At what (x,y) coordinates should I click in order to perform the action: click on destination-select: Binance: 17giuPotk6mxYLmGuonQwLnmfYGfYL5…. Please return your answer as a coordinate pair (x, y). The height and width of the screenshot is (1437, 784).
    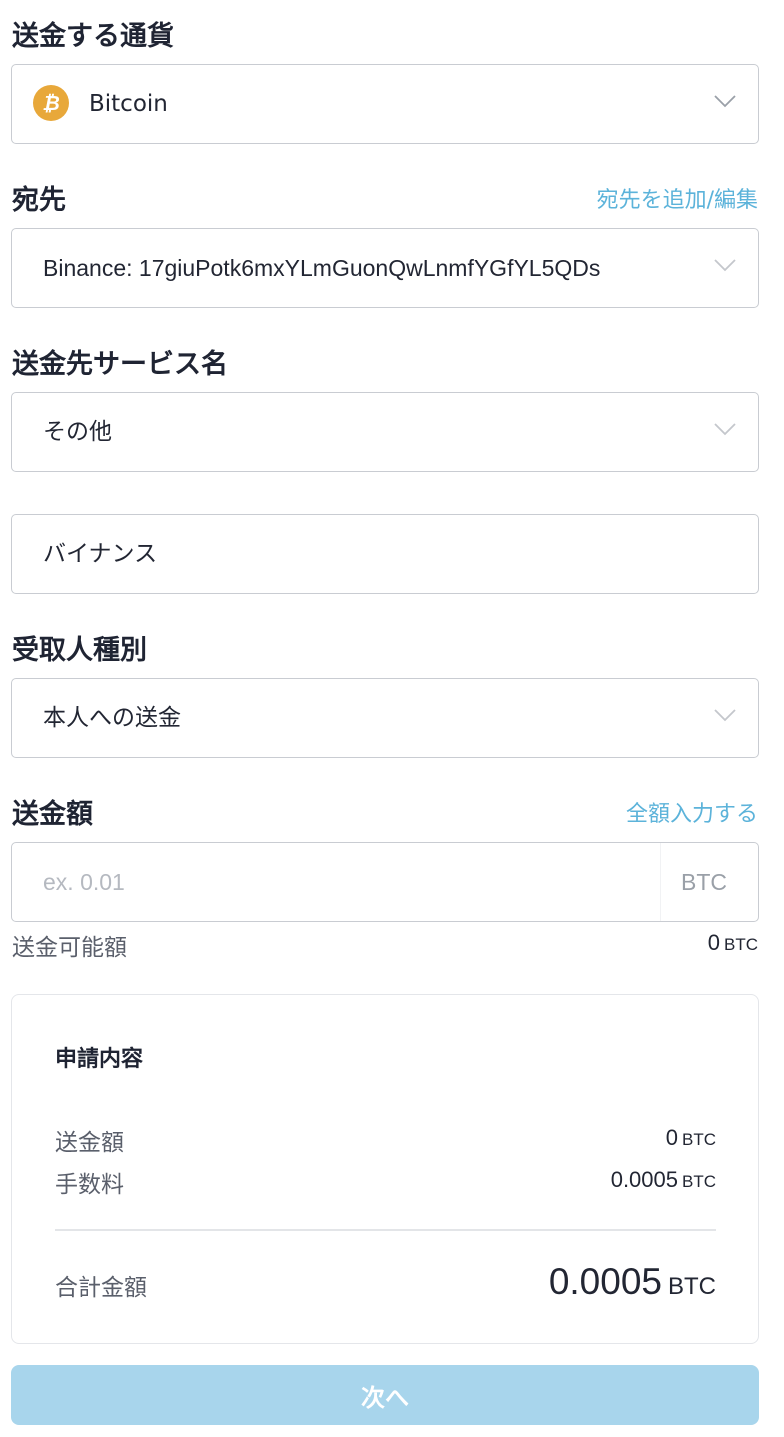
    Looking at the image, I should click on (385, 268).